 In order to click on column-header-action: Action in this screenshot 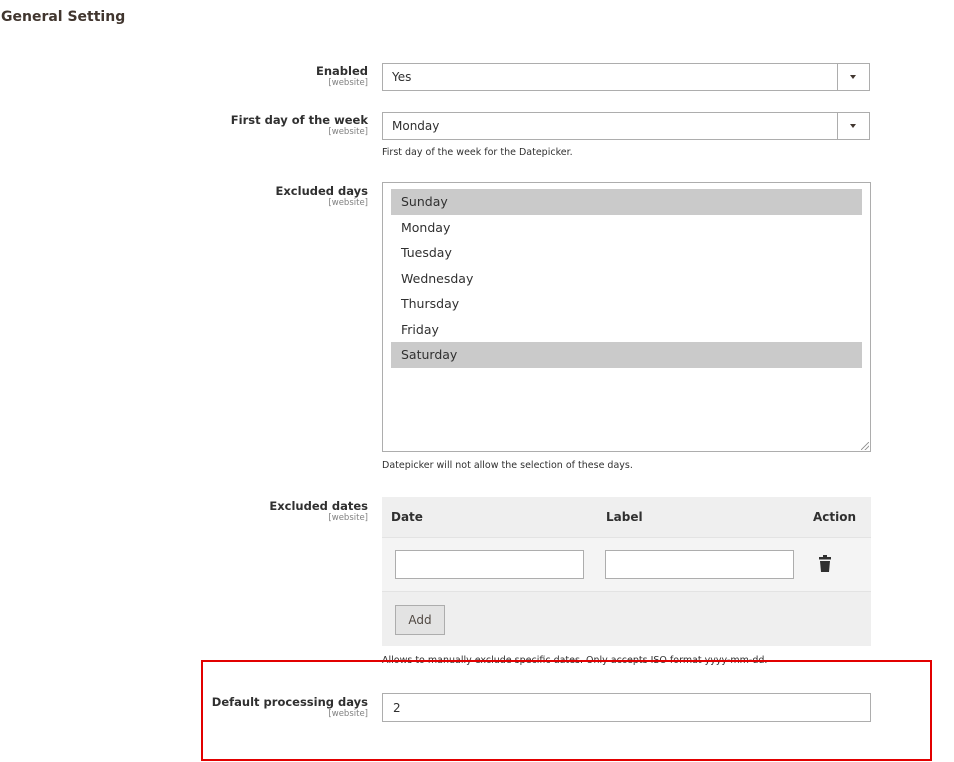, I will do `click(835, 517)`.